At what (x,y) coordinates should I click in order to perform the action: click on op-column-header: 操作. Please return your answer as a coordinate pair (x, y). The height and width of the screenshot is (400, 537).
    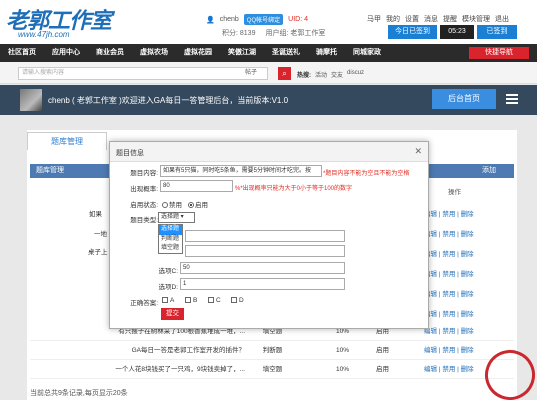
    Looking at the image, I should click on (454, 192).